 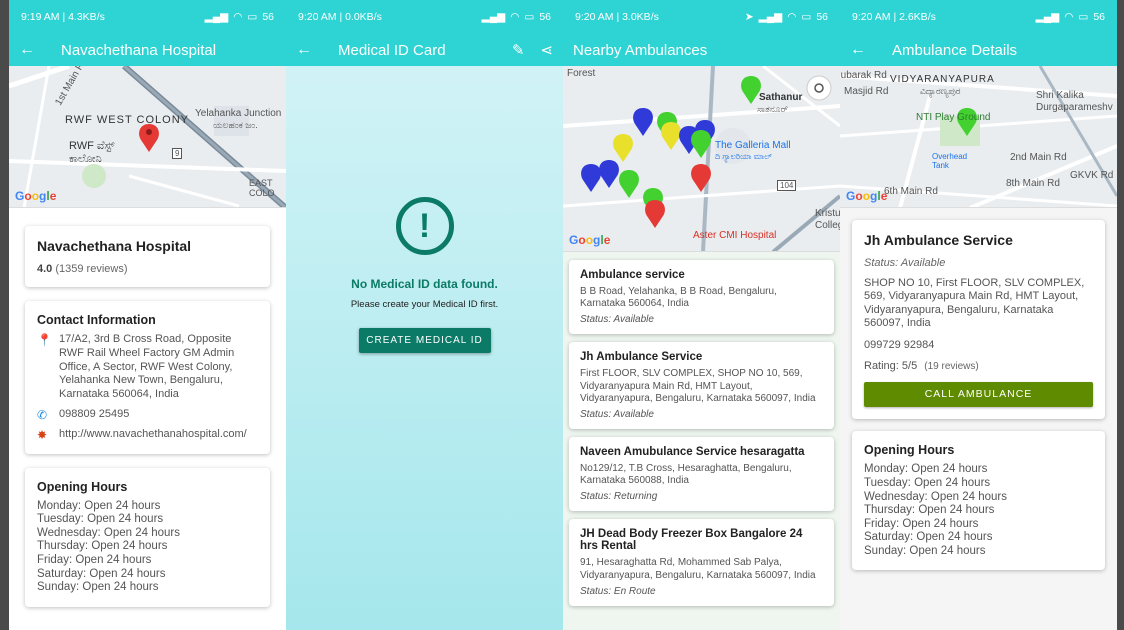 I want to click on map-label: Overhead Tank, so click(x=950, y=161).